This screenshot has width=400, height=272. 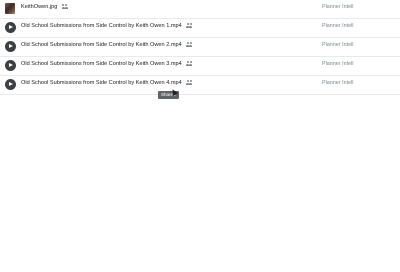 What do you see at coordinates (200, 9) in the screenshot?
I see `file-row-keithowen-jpg: KeithOwen.jpg Planner Intell` at bounding box center [200, 9].